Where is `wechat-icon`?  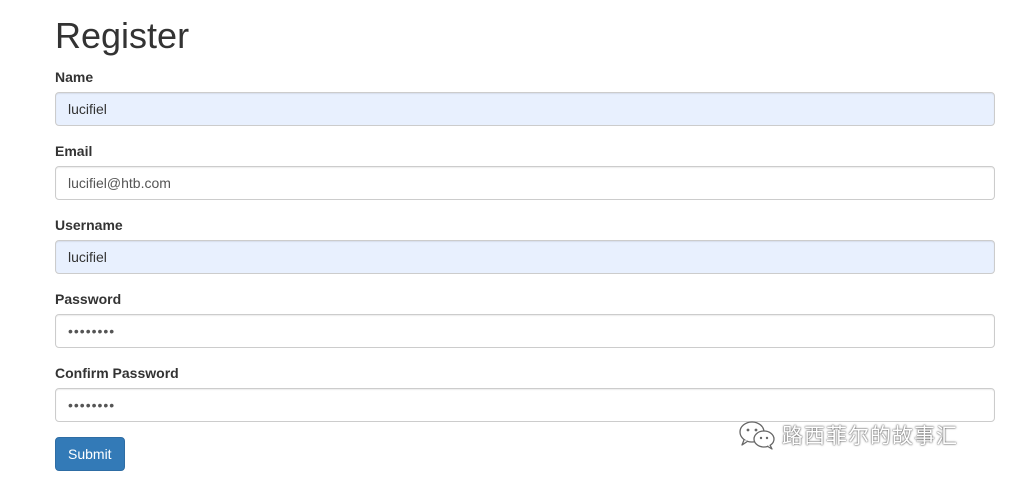 wechat-icon is located at coordinates (757, 435).